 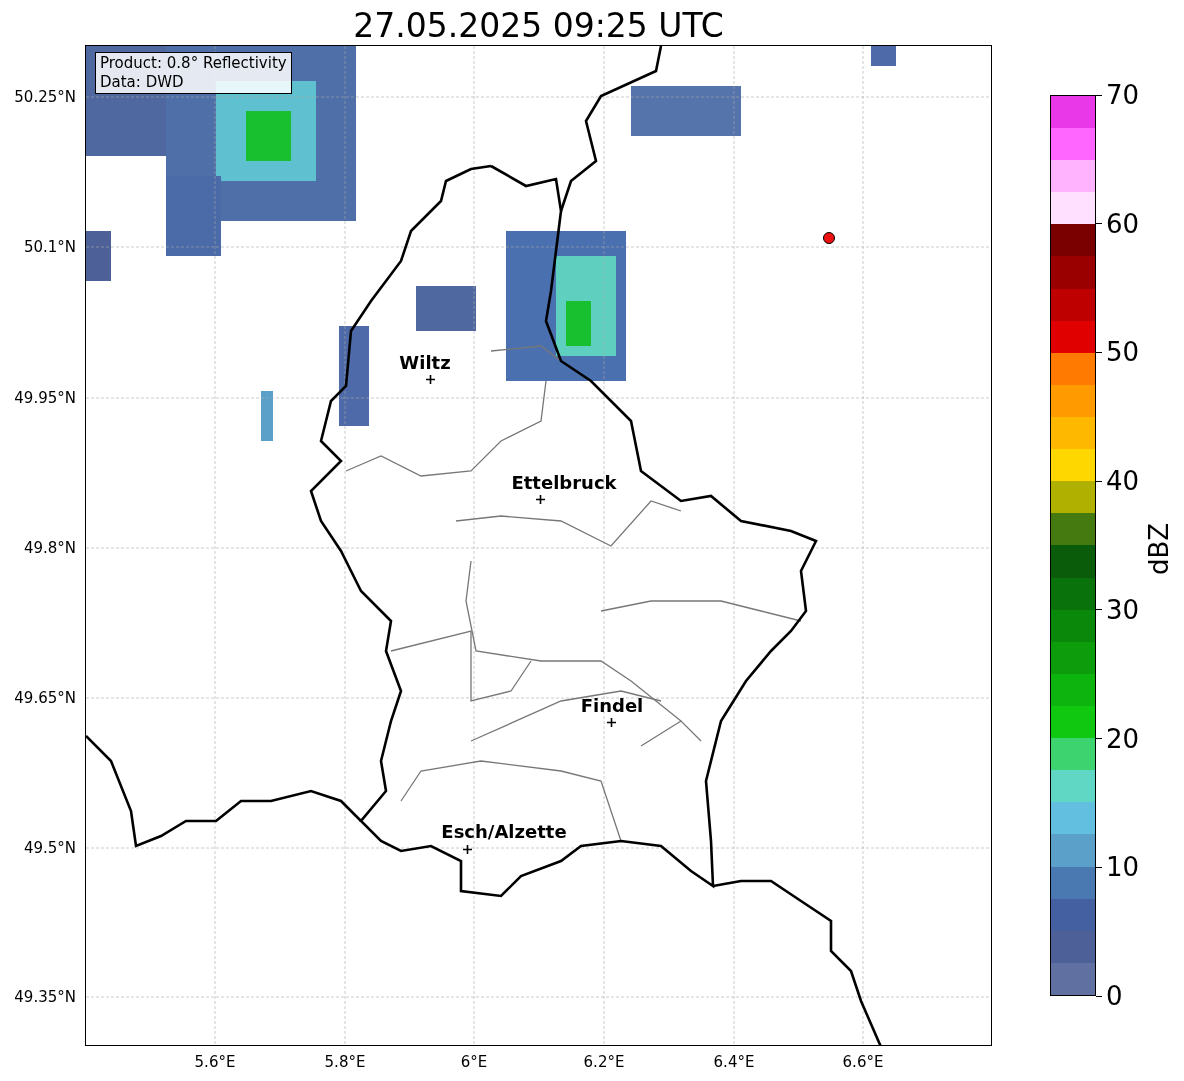 What do you see at coordinates (1123, 867) in the screenshot?
I see `colorbar-tick-label: 10` at bounding box center [1123, 867].